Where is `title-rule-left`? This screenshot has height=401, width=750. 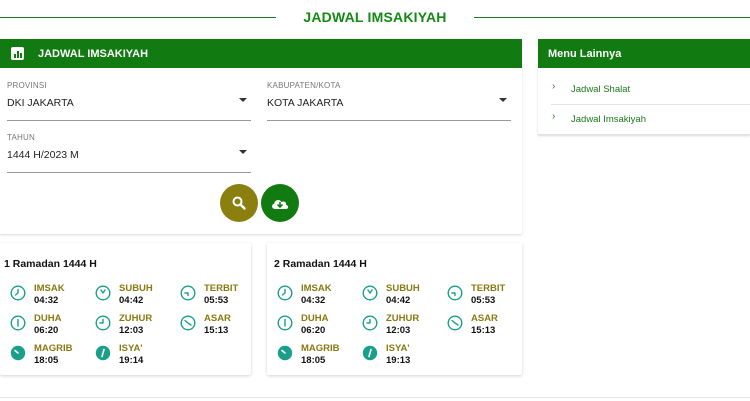
title-rule-left is located at coordinates (138, 17).